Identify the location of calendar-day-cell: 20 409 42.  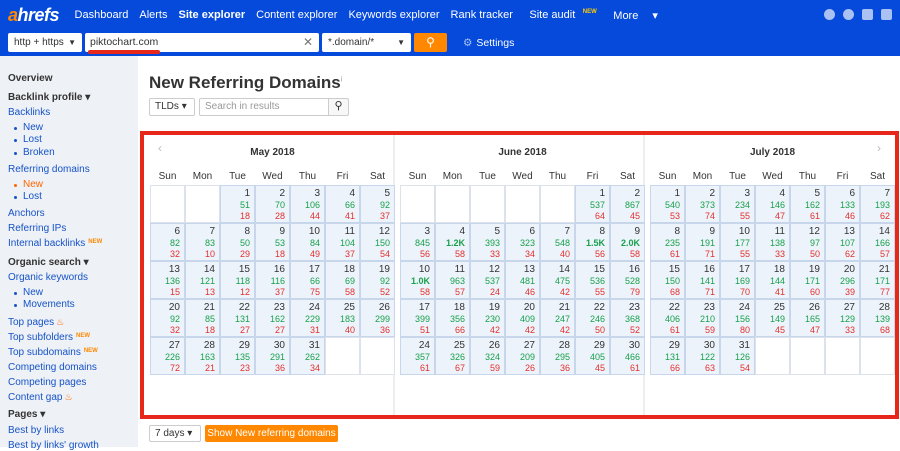
(522, 318).